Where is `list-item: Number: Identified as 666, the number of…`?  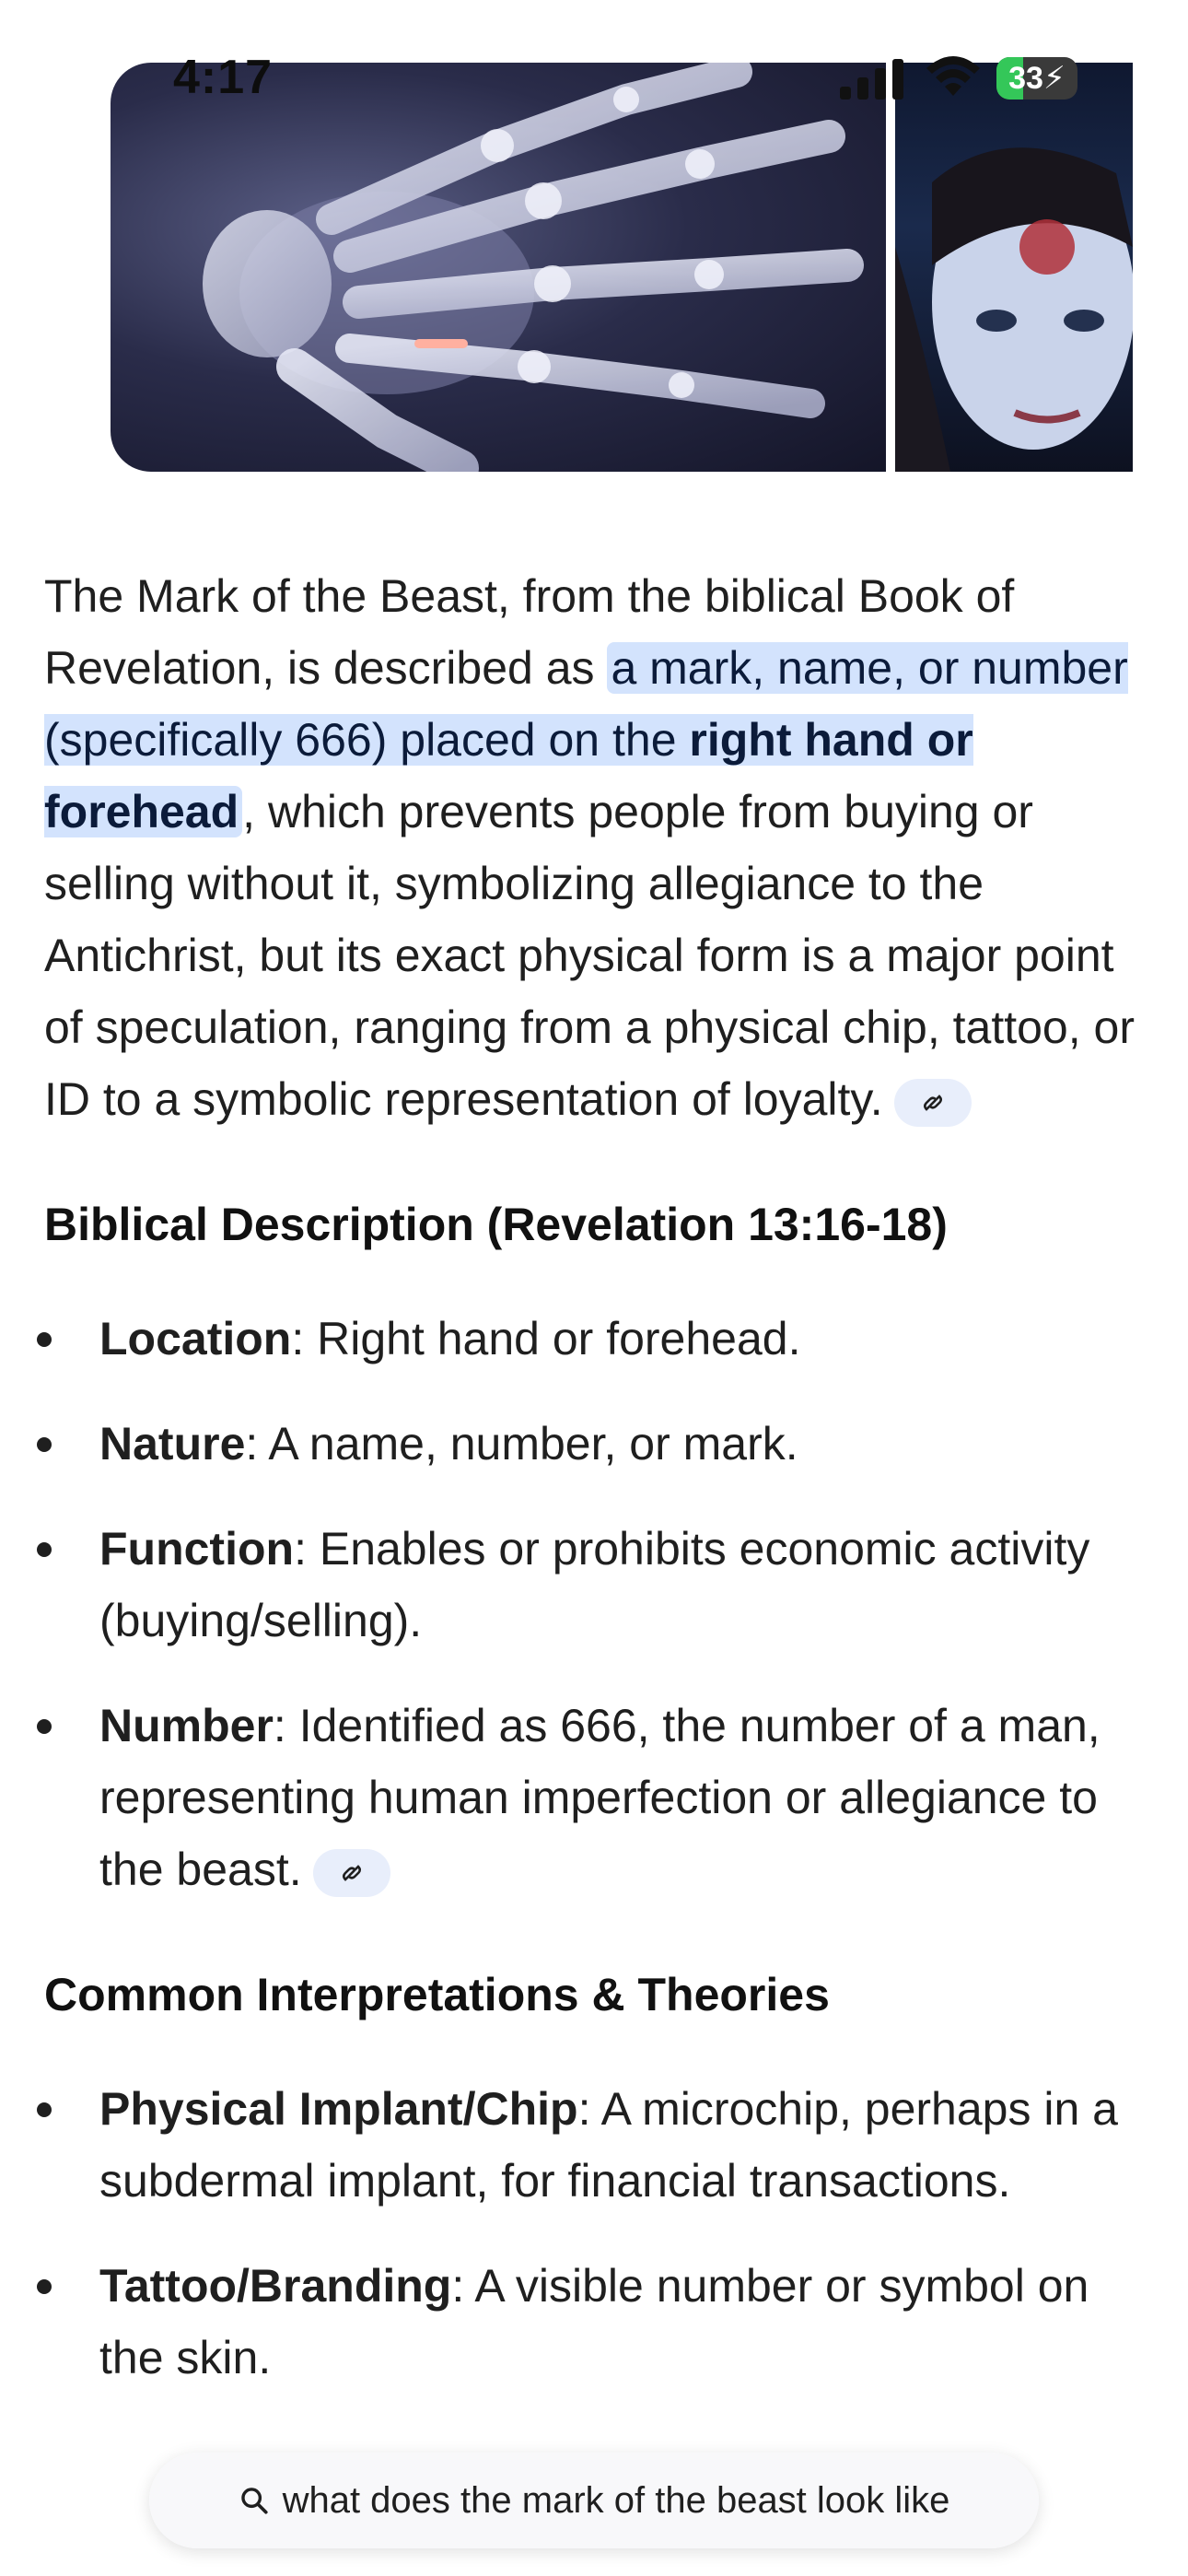 list-item: Number: Identified as 666, the number of… is located at coordinates (593, 1797).